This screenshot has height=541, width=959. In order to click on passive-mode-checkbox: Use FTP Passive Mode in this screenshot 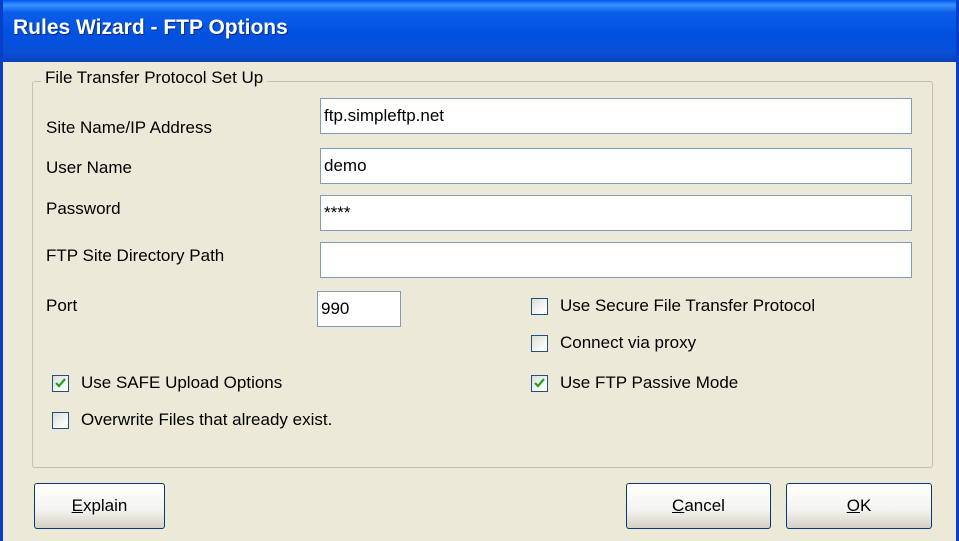, I will do `click(634, 383)`.